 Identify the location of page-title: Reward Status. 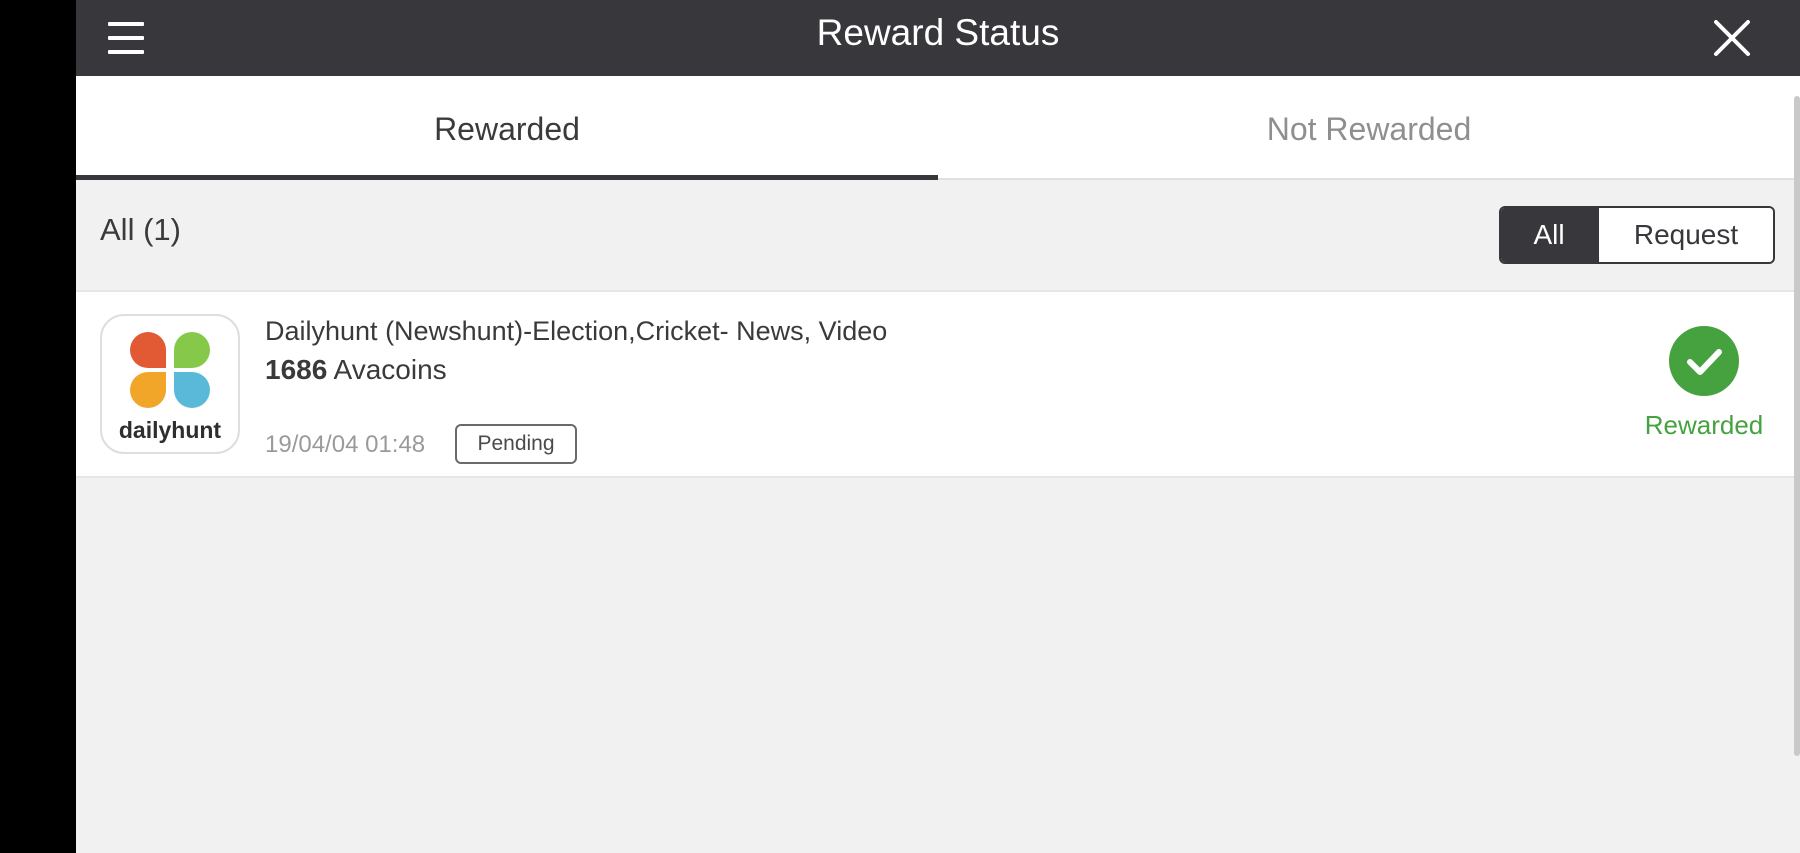
(938, 32).